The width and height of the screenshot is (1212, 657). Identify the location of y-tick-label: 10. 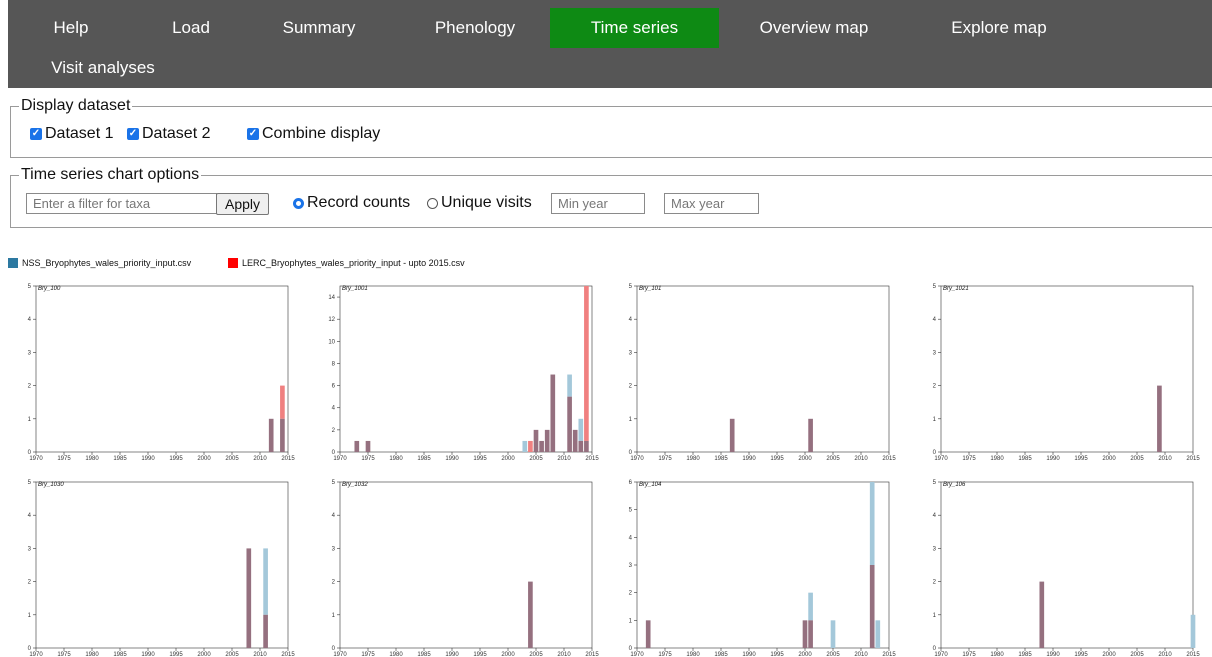
(331, 342).